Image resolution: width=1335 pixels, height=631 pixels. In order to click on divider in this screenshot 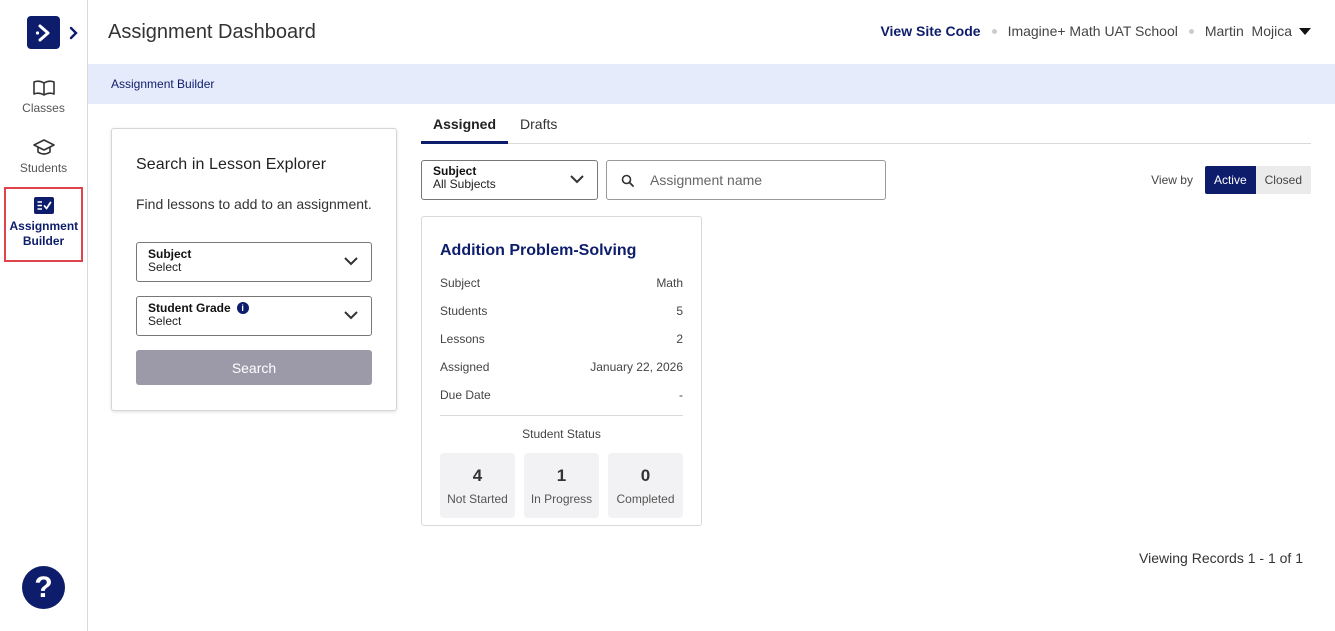, I will do `click(561, 415)`.